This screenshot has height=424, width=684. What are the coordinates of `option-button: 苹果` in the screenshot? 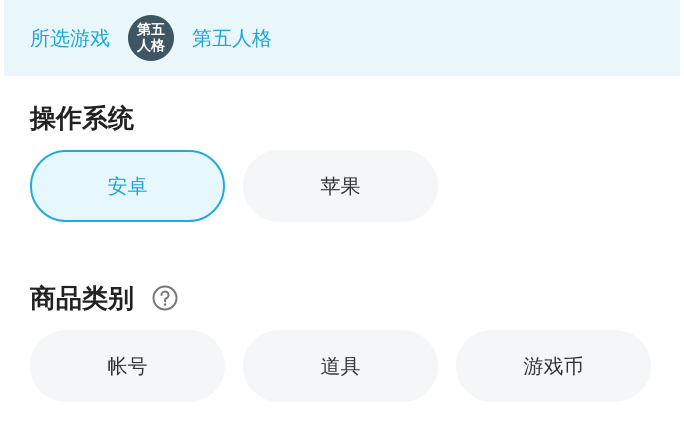 It's located at (340, 186).